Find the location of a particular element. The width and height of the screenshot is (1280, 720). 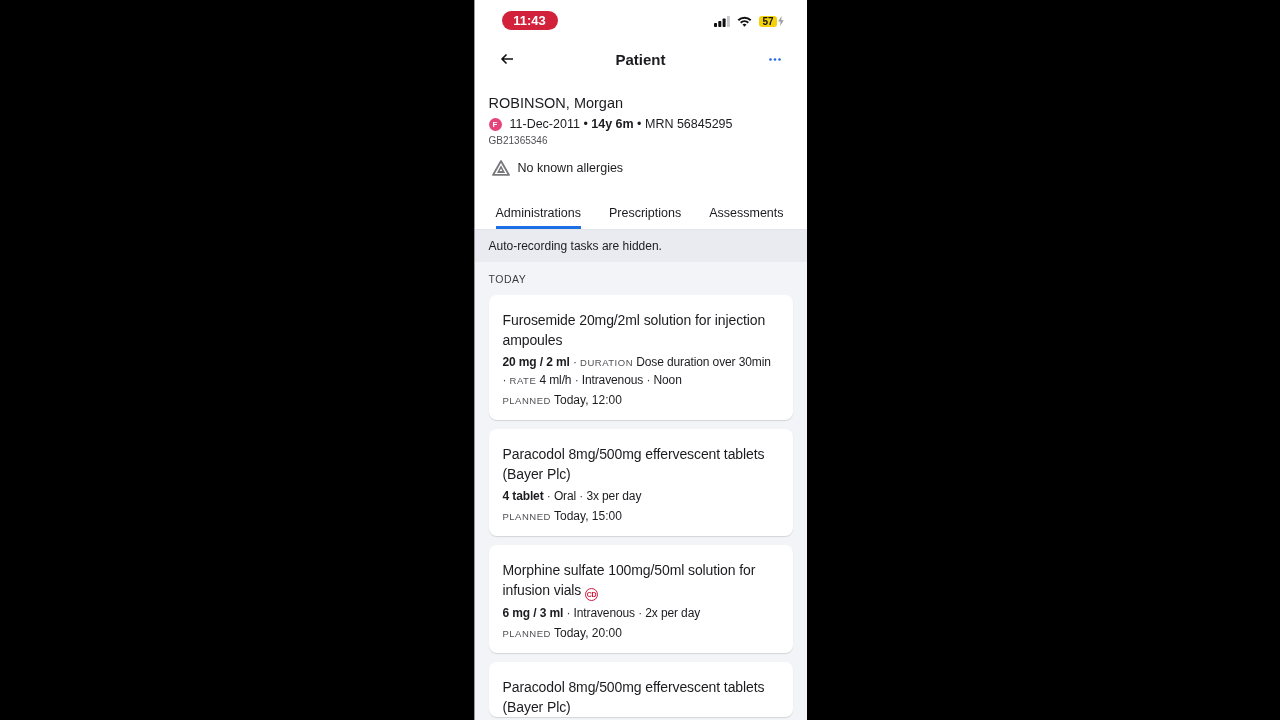

patient-name: ROBINSON, Morgan is located at coordinates (556, 103).